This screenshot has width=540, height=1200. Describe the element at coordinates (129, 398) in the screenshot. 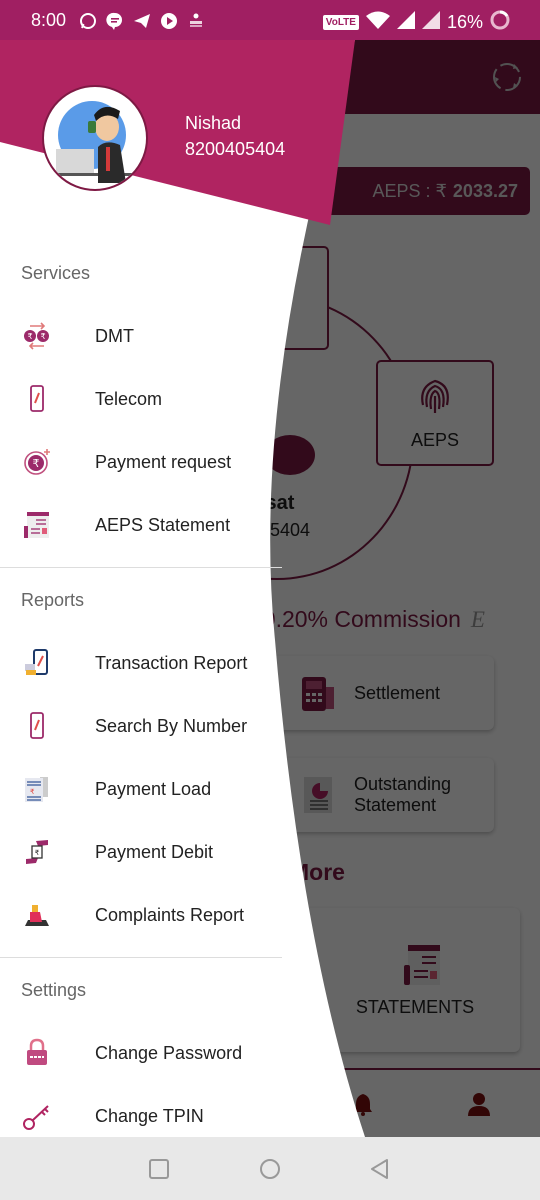

I see `drawer-item-label: Telecom` at that location.